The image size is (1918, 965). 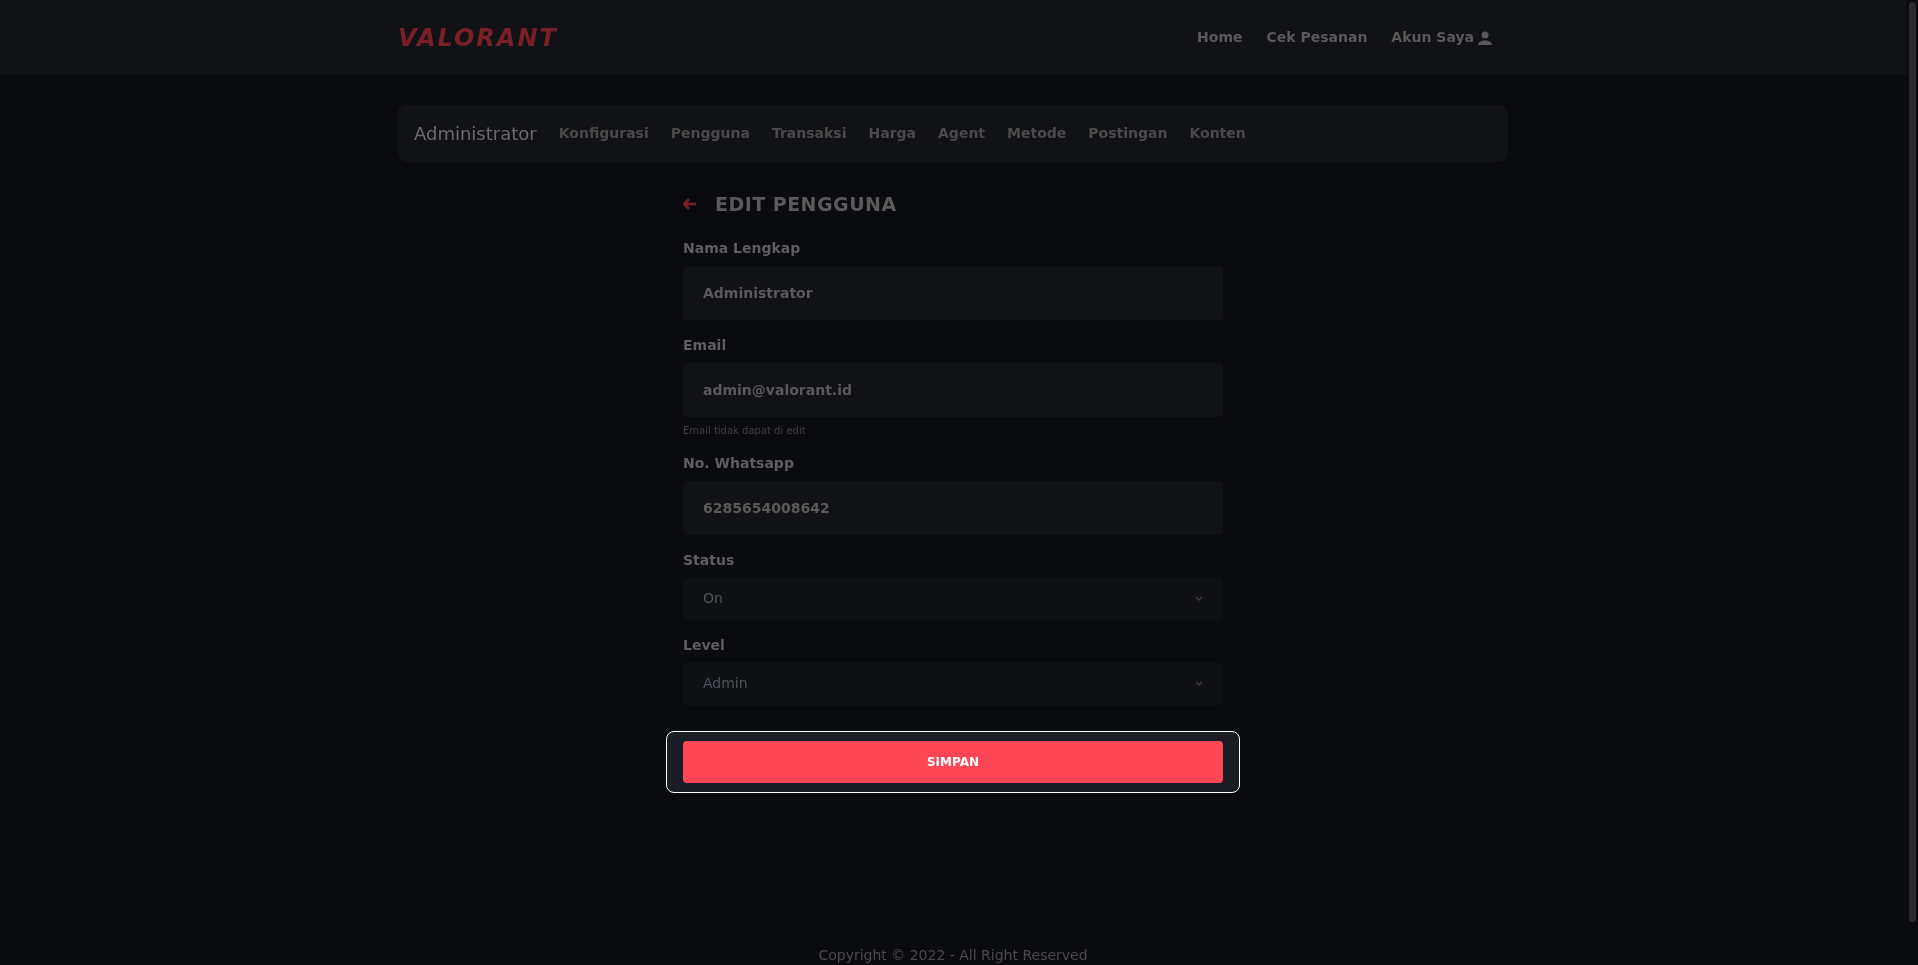 What do you see at coordinates (953, 389) in the screenshot?
I see `input-field: admin@valorant.id` at bounding box center [953, 389].